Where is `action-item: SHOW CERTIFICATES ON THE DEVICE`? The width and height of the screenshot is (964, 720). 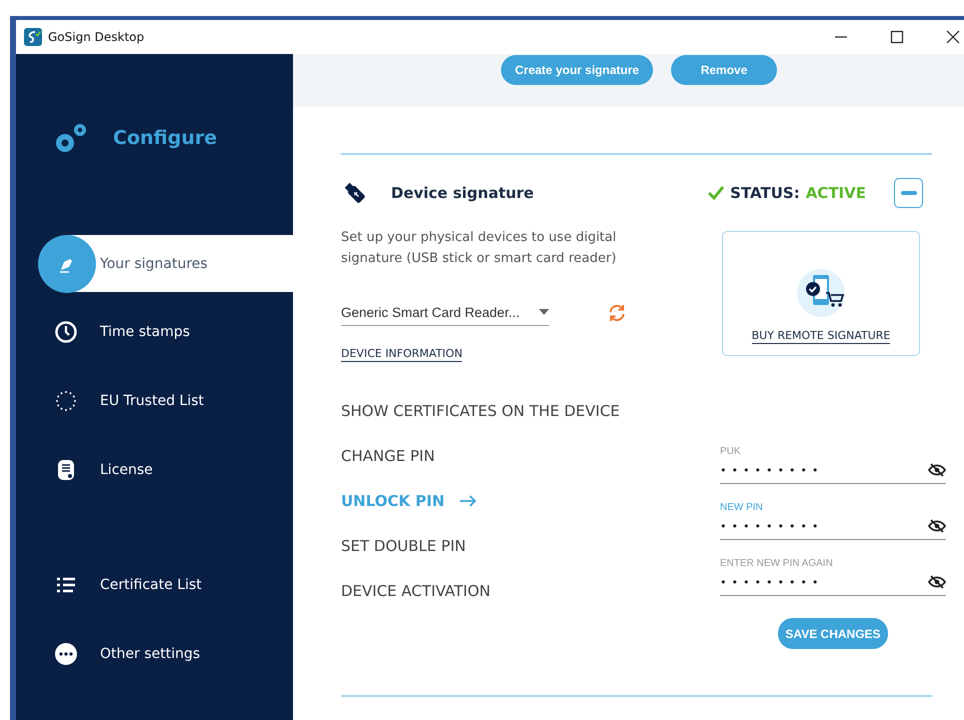
action-item: SHOW CERTIFICATES ON THE DEVICE is located at coordinates (506, 410).